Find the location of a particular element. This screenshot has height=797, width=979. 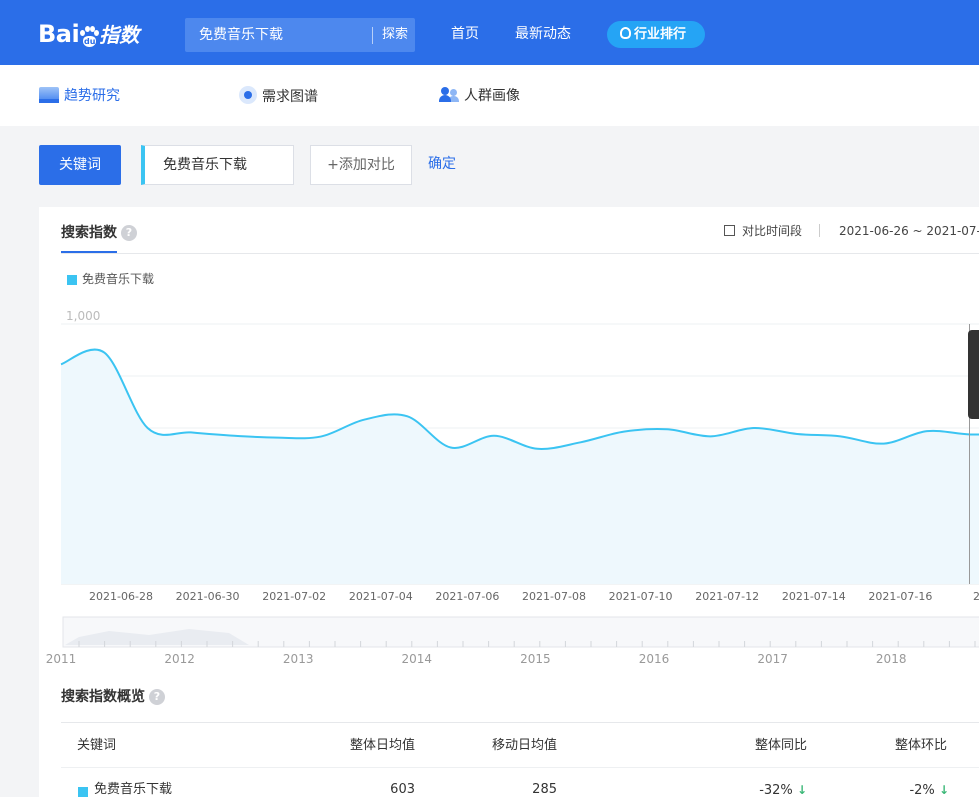

overview-year-label: 2015 is located at coordinates (535, 659).